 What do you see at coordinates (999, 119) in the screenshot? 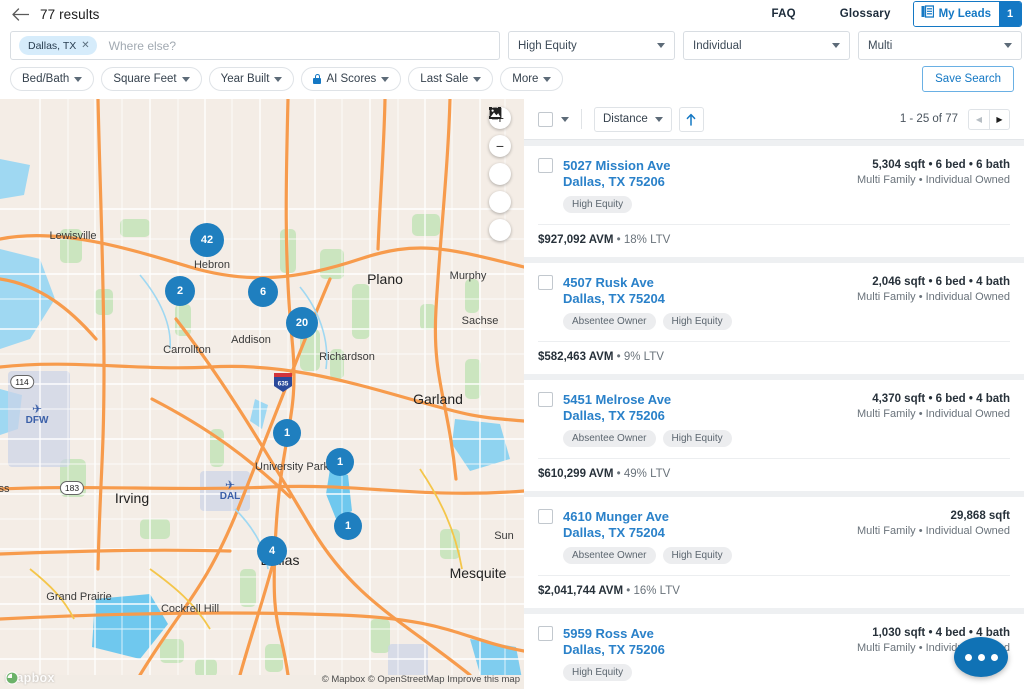
I see `next-page-button: ▶` at bounding box center [999, 119].